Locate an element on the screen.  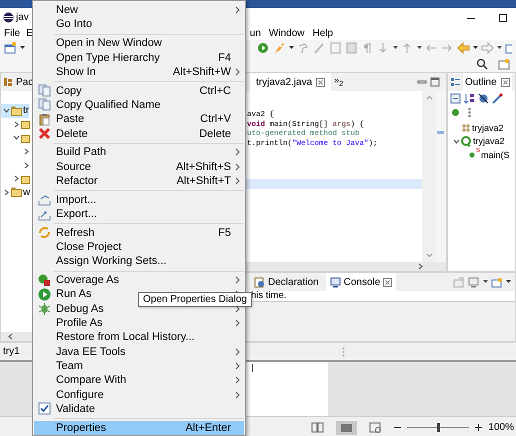
status-text: try1 is located at coordinates (11, 351).